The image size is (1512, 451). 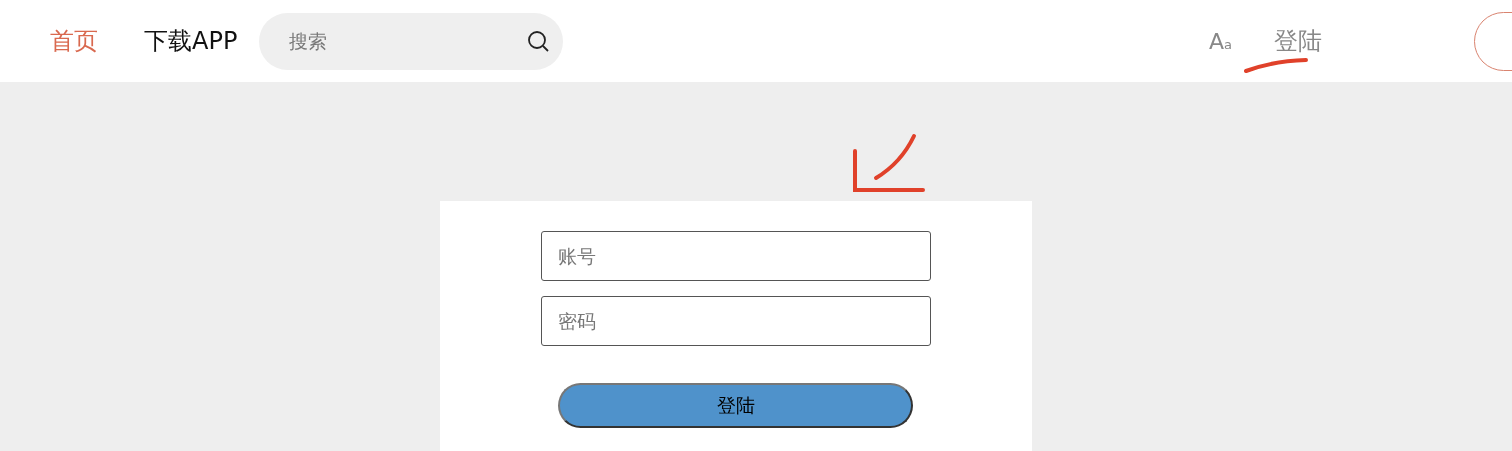 What do you see at coordinates (1276, 65) in the screenshot?
I see `annotation-underline` at bounding box center [1276, 65].